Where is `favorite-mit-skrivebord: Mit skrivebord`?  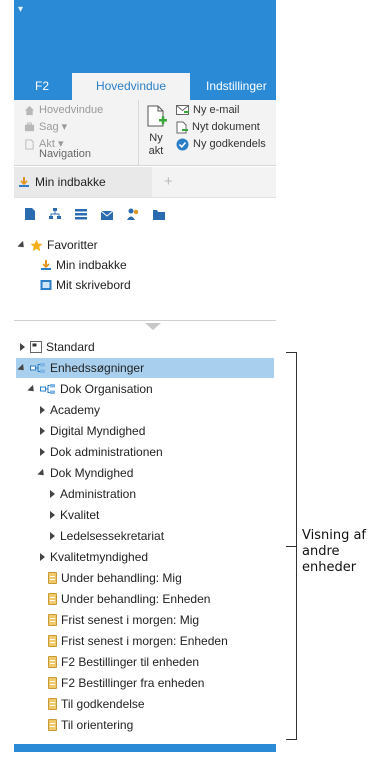 favorite-mit-skrivebord: Mit skrivebord is located at coordinates (85, 285).